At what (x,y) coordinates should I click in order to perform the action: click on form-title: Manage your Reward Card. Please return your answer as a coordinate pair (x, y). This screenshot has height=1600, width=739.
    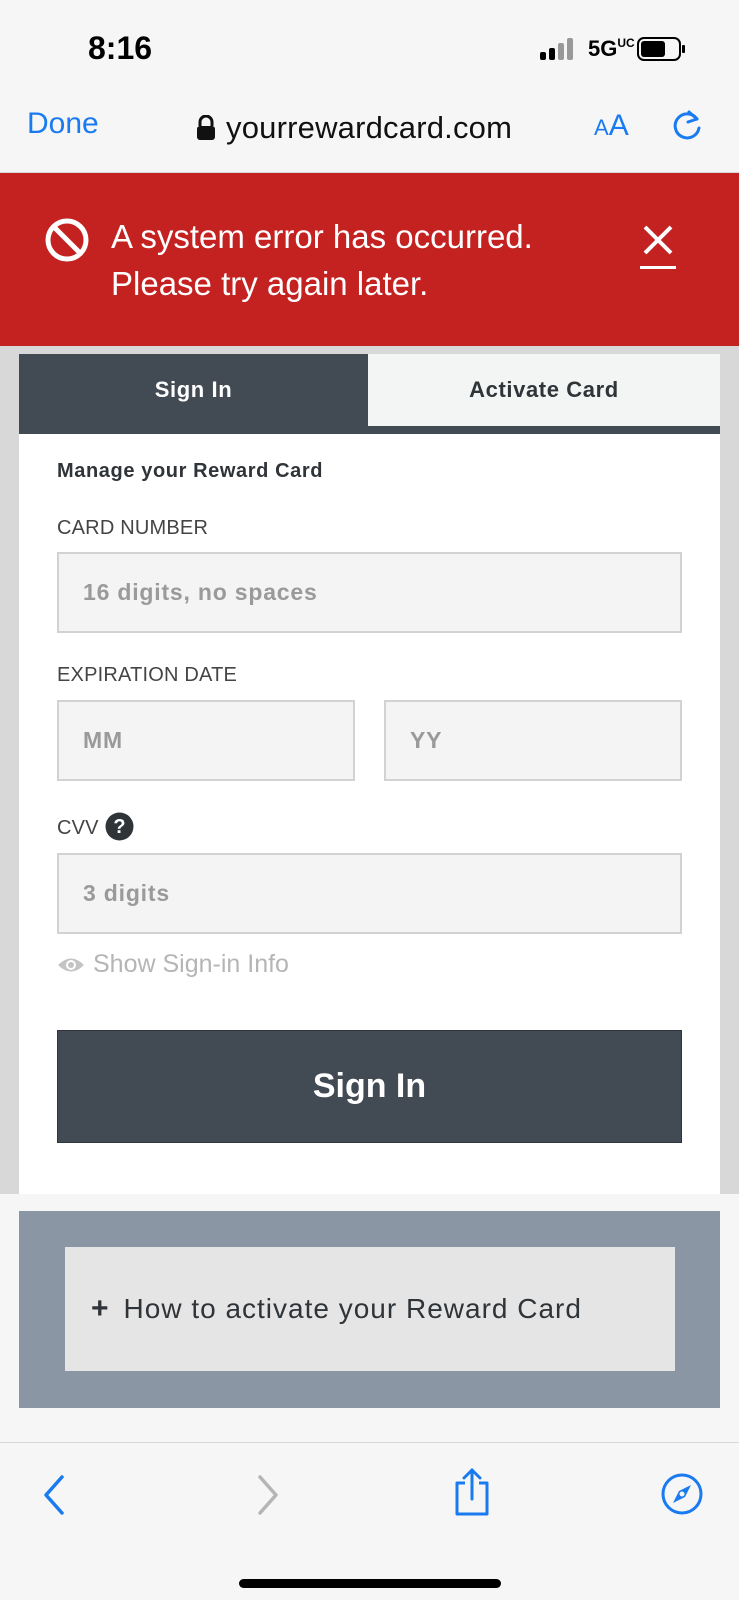
    Looking at the image, I should click on (190, 471).